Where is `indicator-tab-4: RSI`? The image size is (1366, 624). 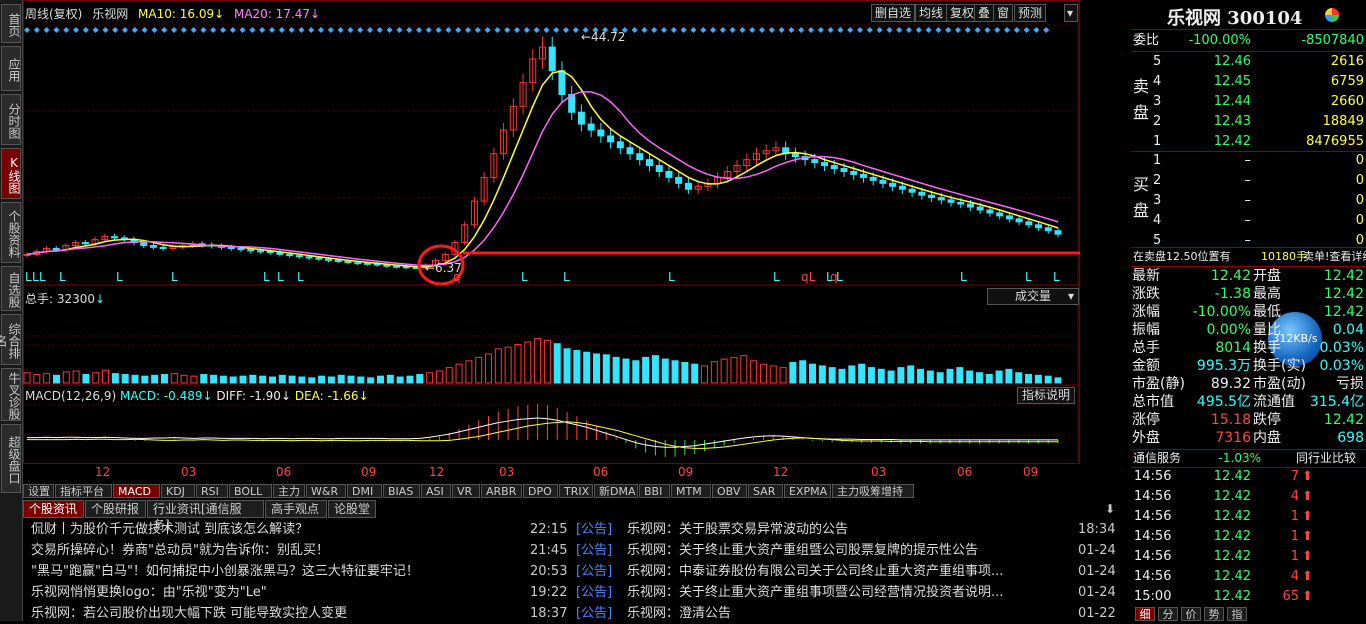
indicator-tab-4: RSI is located at coordinates (212, 491).